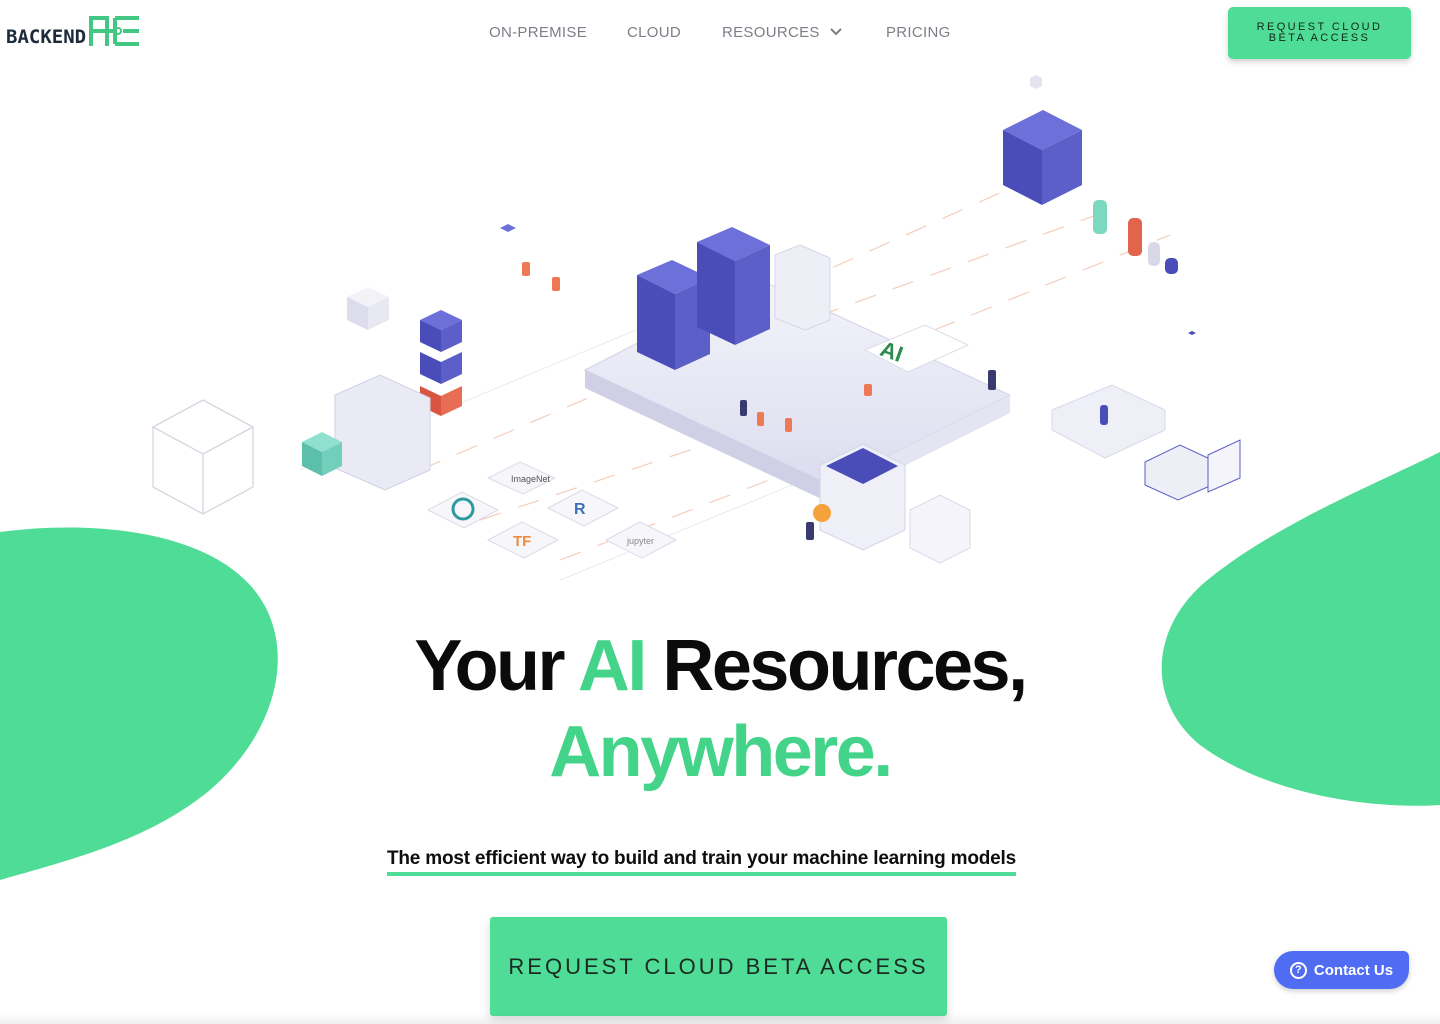 Image resolution: width=1440 pixels, height=1024 pixels. Describe the element at coordinates (836, 666) in the screenshot. I see `headline-part2: Resources,` at that location.